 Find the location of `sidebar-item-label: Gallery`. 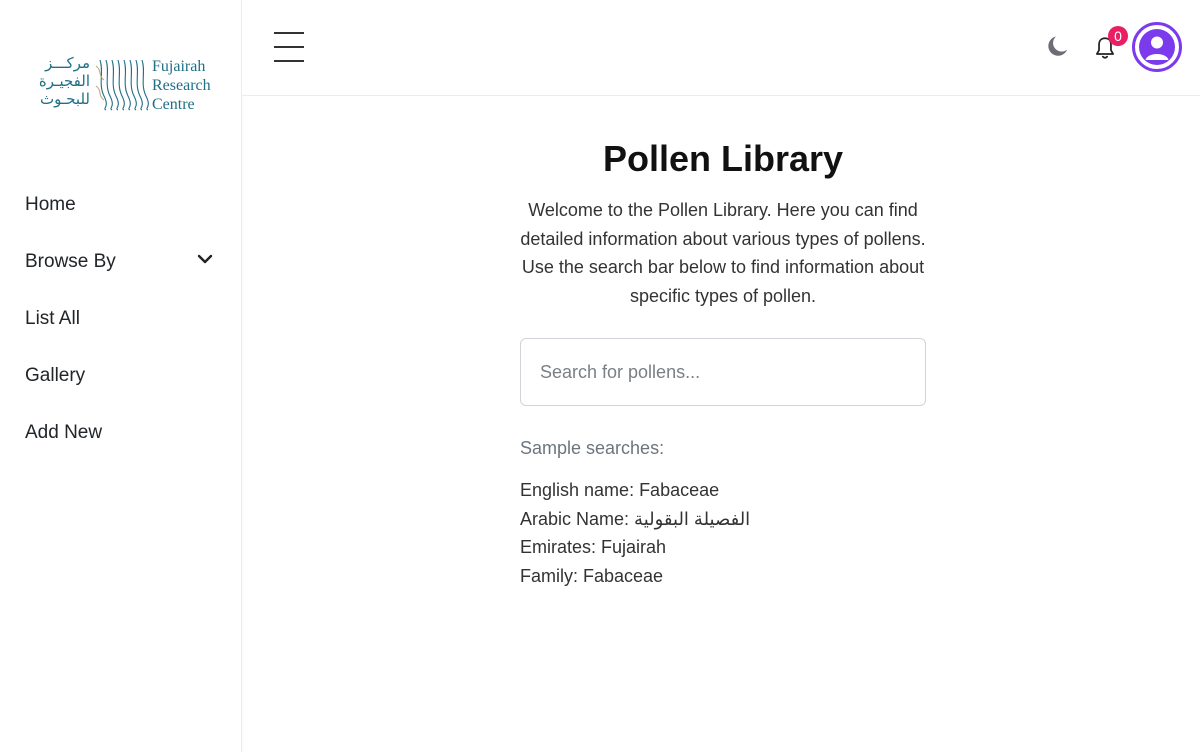

sidebar-item-label: Gallery is located at coordinates (55, 375).